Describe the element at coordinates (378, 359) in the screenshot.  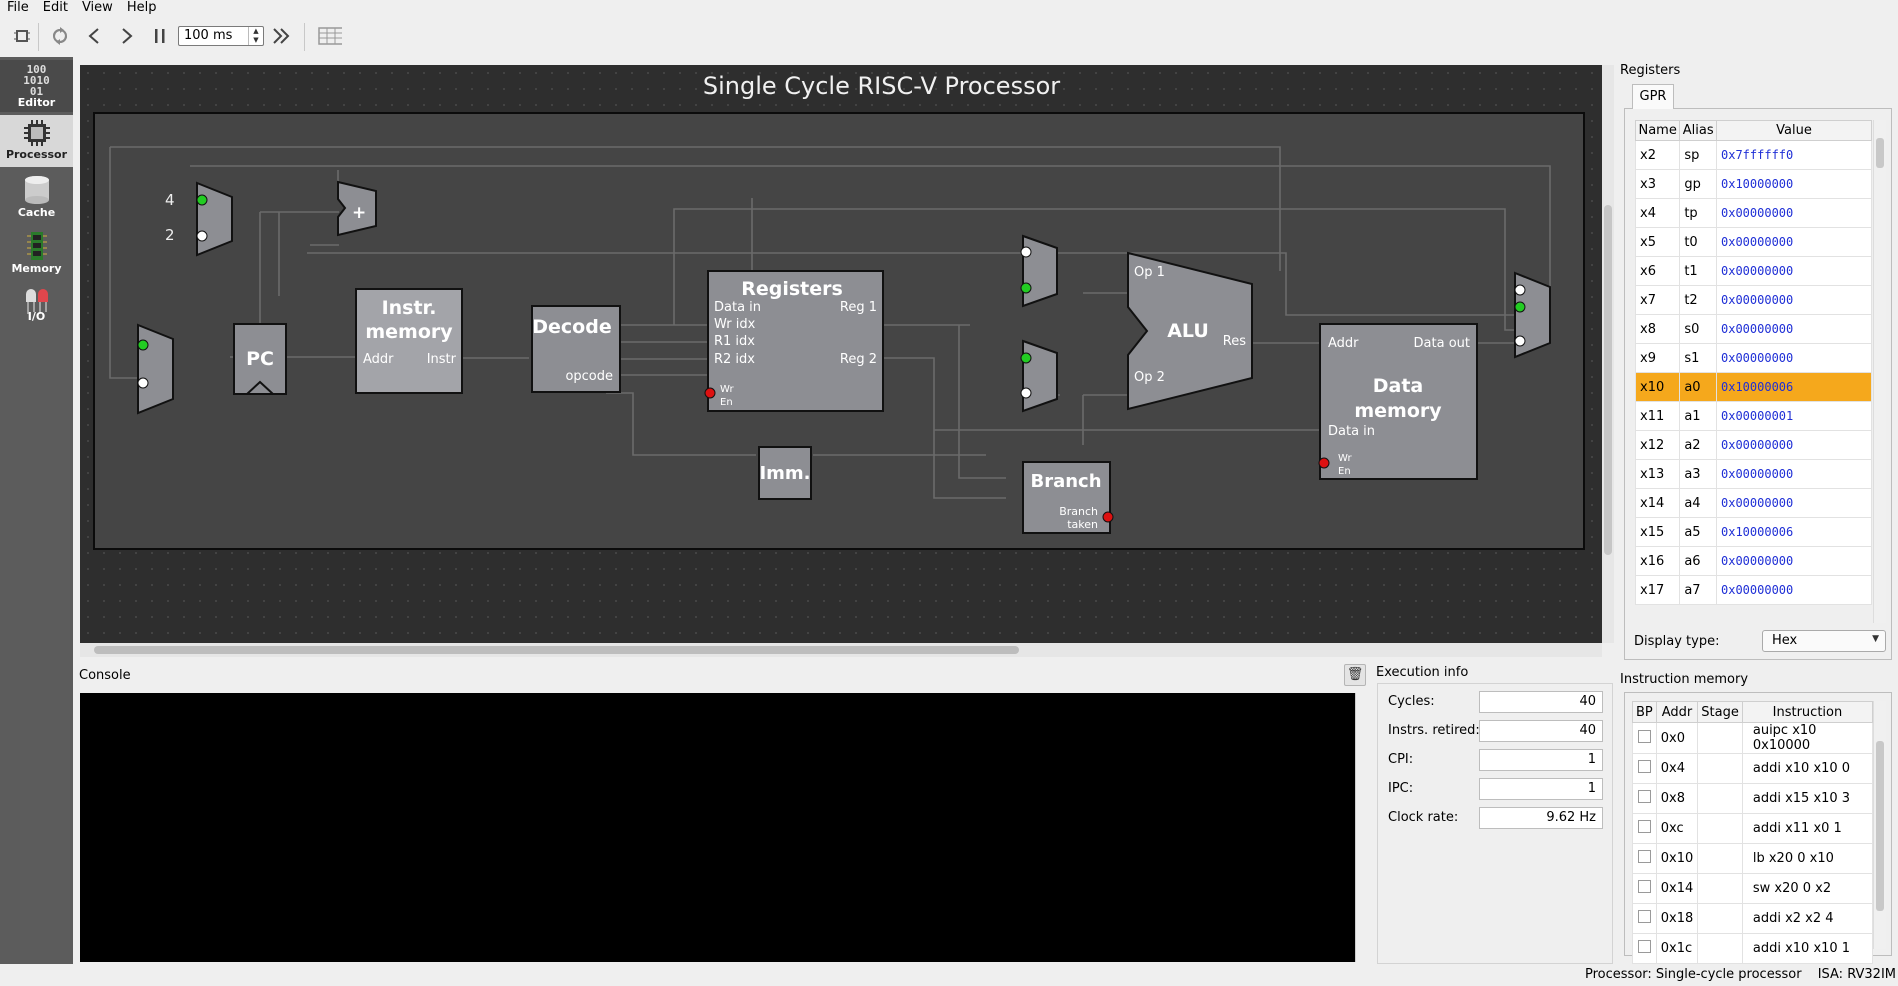
I see `svg-text: Addr` at that location.